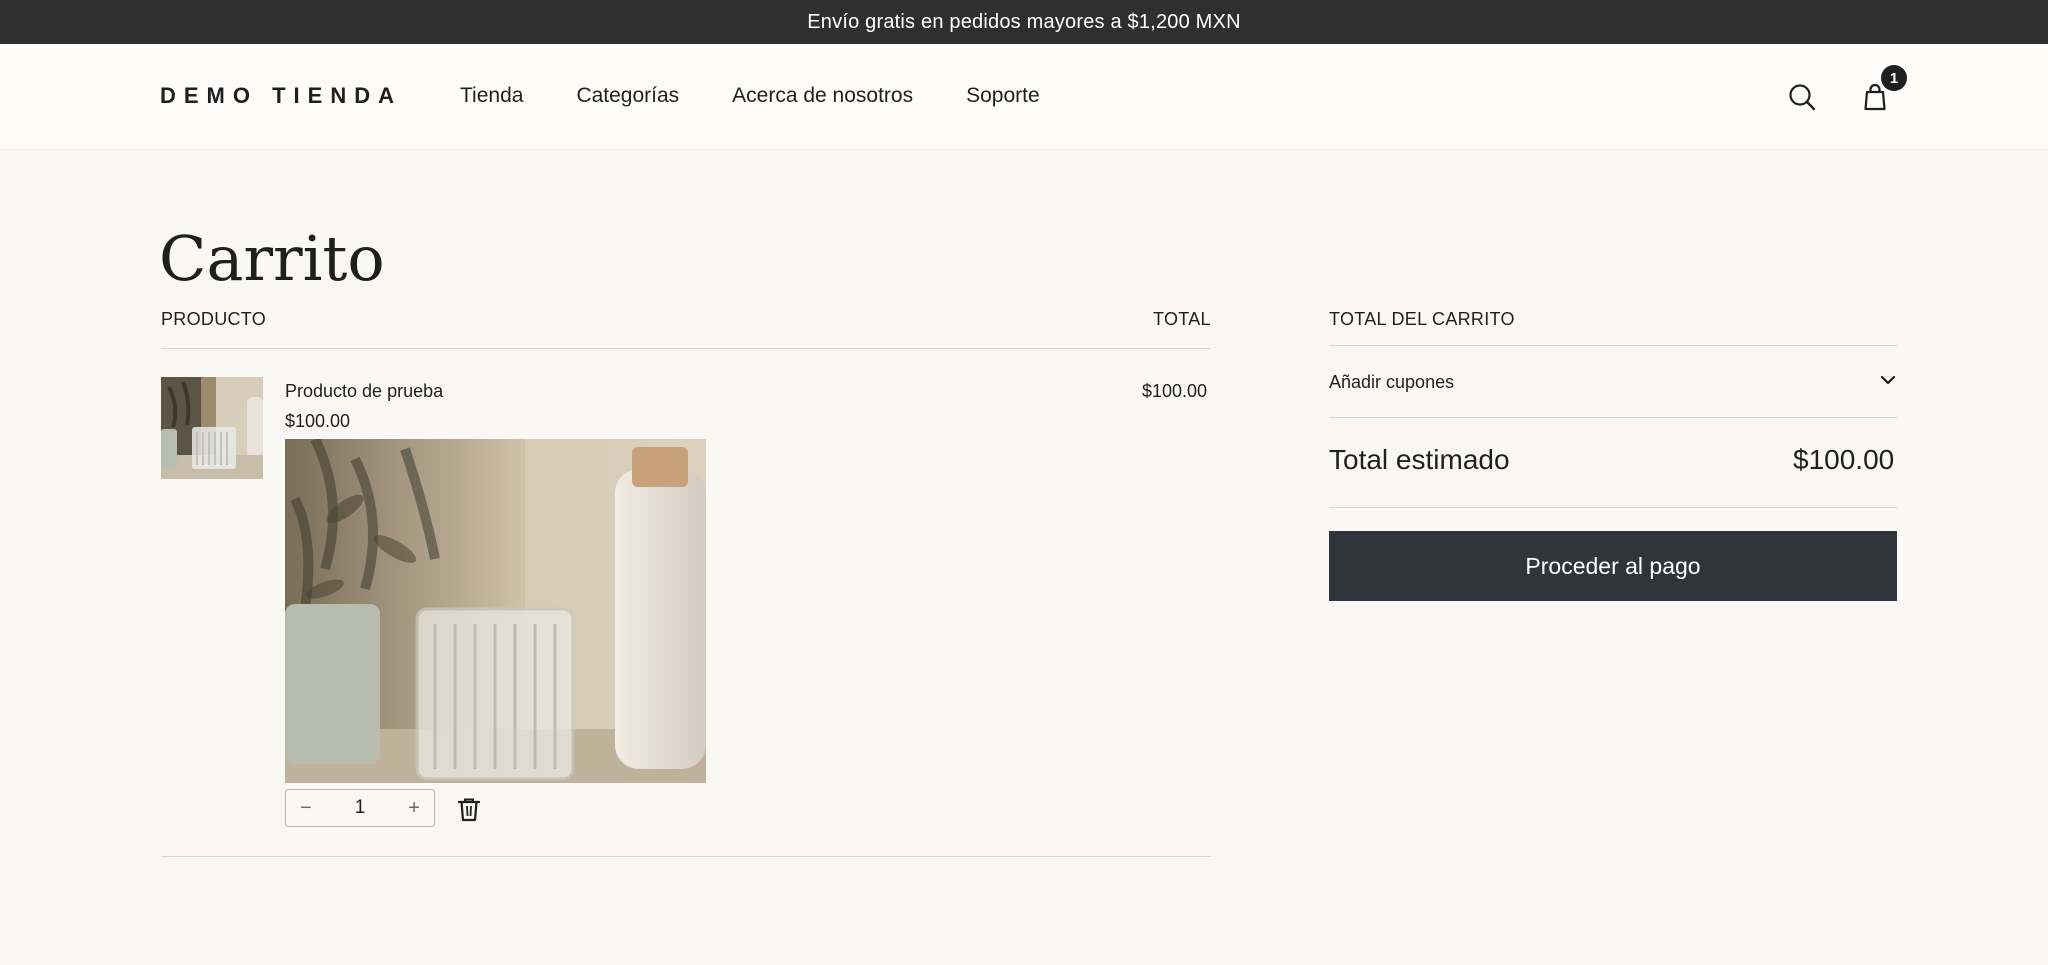 The width and height of the screenshot is (2048, 965). What do you see at coordinates (414, 808) in the screenshot?
I see `increase-quantity-button: +` at bounding box center [414, 808].